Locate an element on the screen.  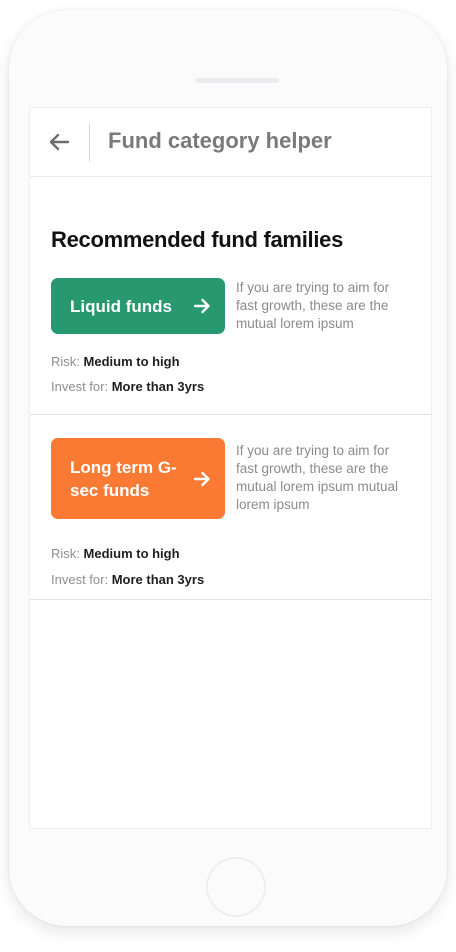
arrow-left-icon is located at coordinates (59, 142).